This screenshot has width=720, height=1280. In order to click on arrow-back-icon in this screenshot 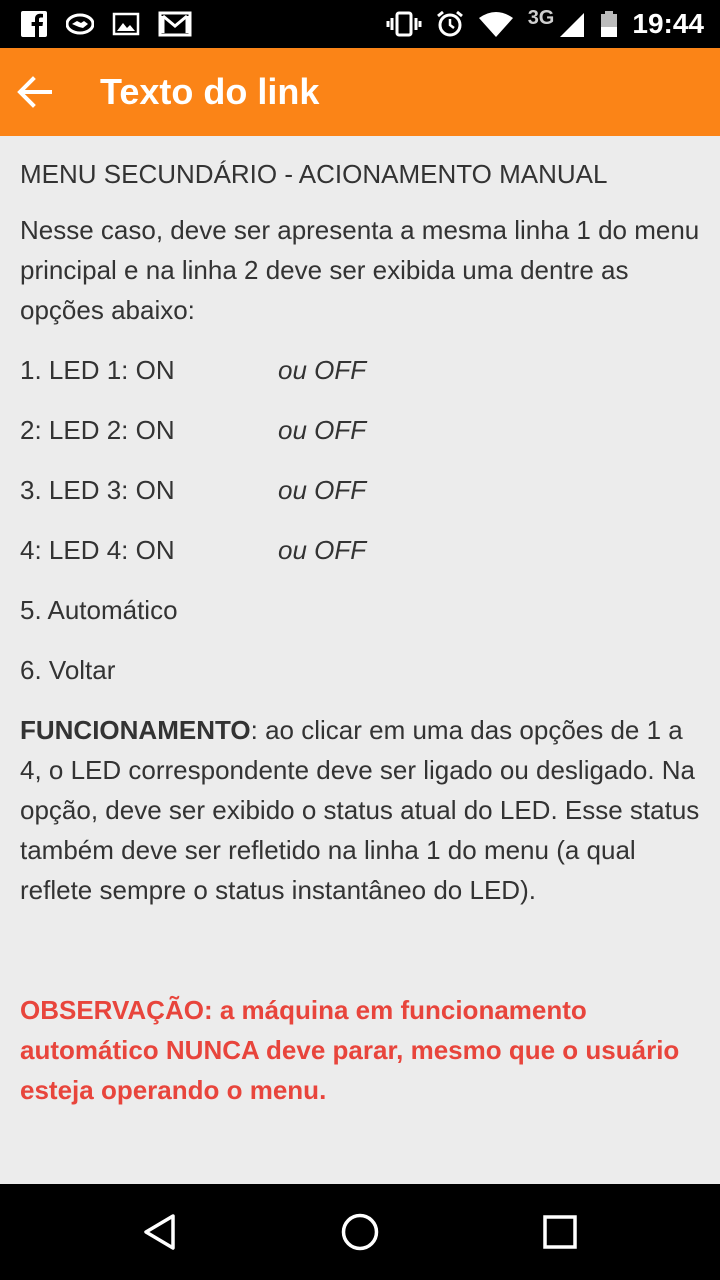, I will do `click(34, 92)`.